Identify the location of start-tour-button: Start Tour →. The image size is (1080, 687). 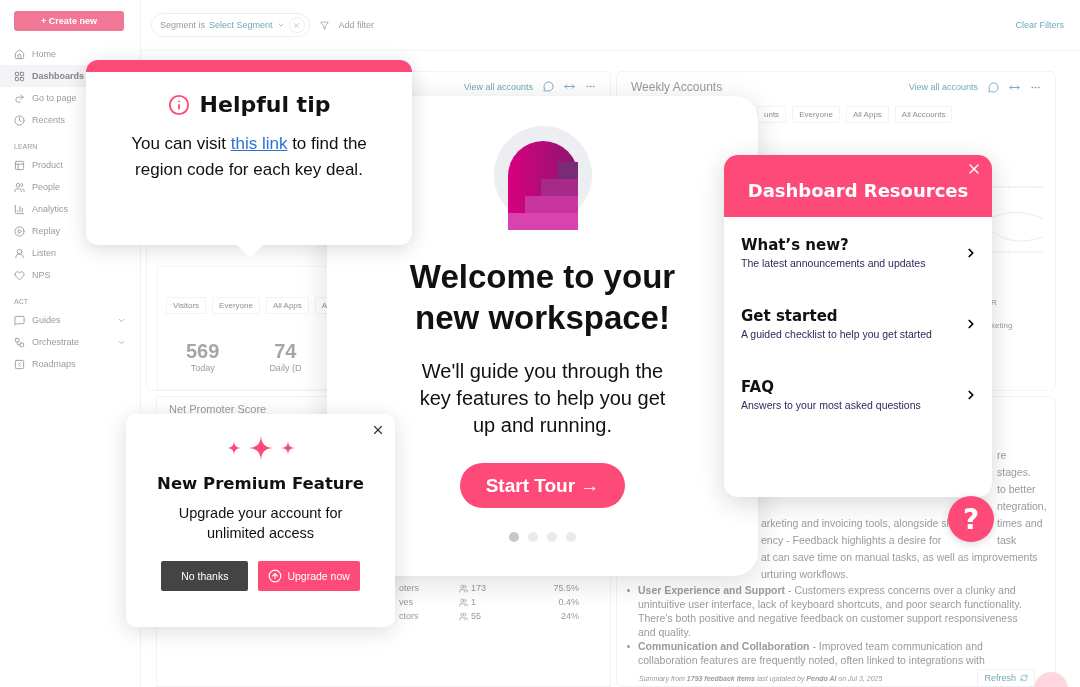
(542, 485).